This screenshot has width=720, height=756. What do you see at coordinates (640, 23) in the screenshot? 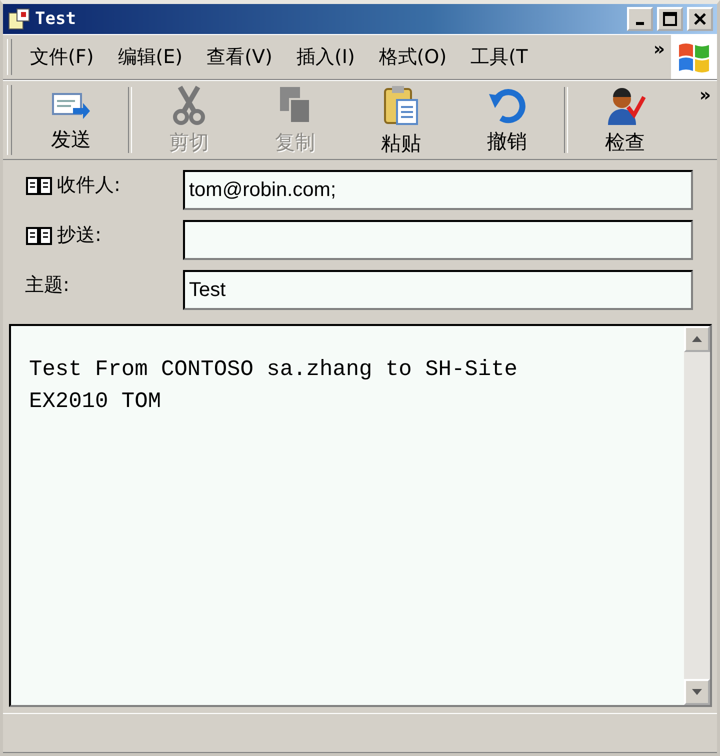
I see `minimize-icon` at bounding box center [640, 23].